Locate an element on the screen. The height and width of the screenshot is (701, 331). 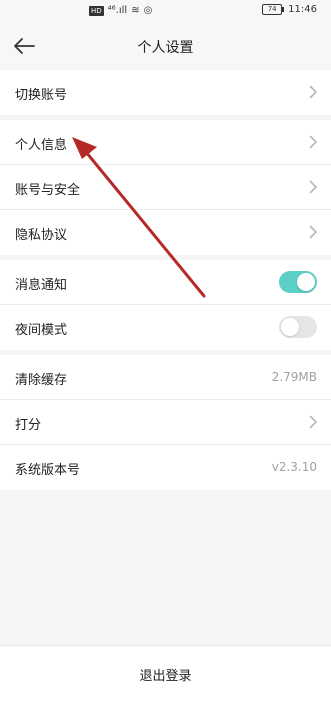
row-clear-cache: 清除缓存 2.79MB is located at coordinates (165, 377).